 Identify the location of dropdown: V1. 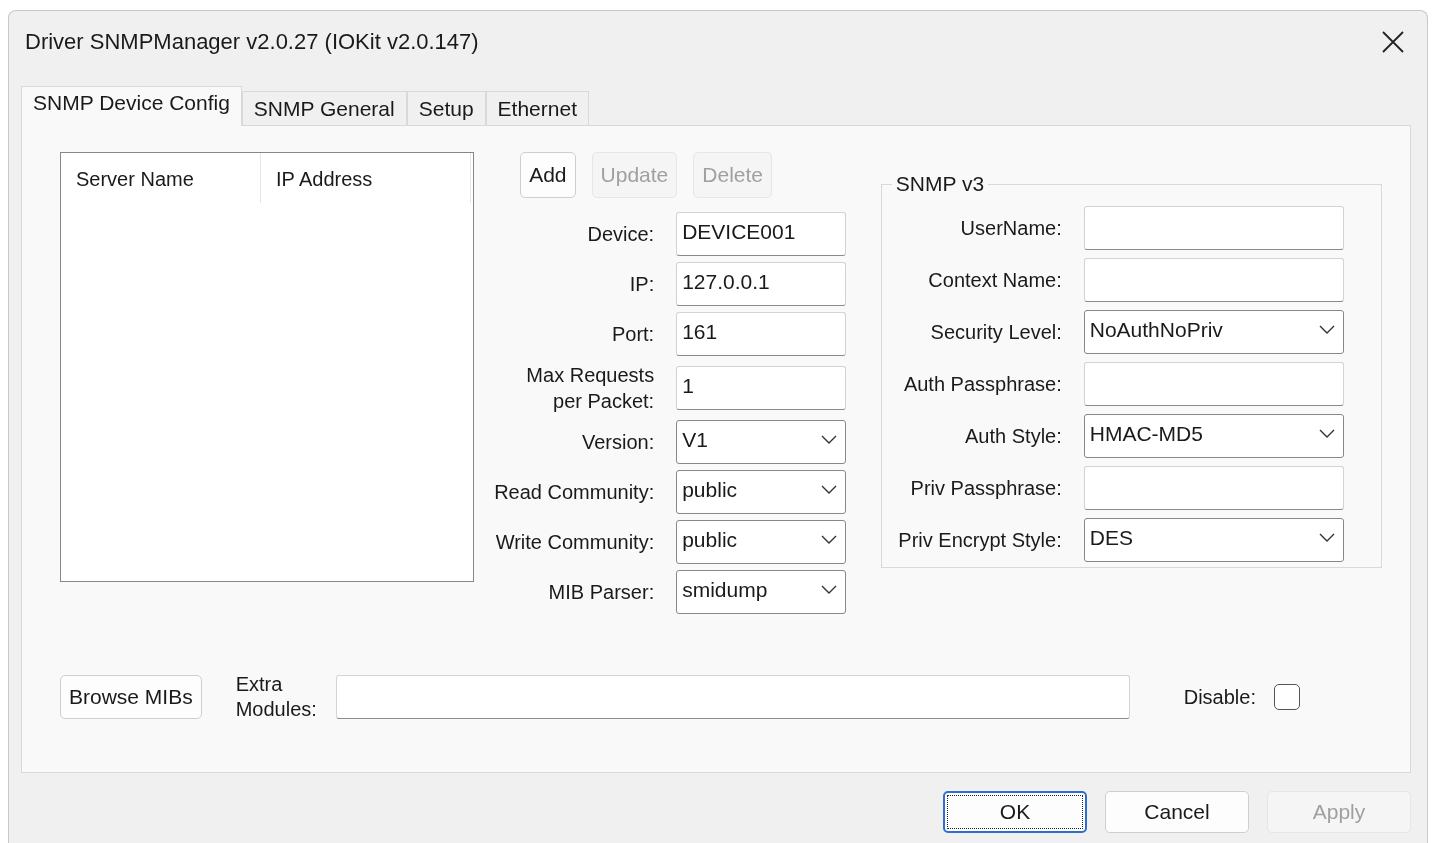
(761, 442).